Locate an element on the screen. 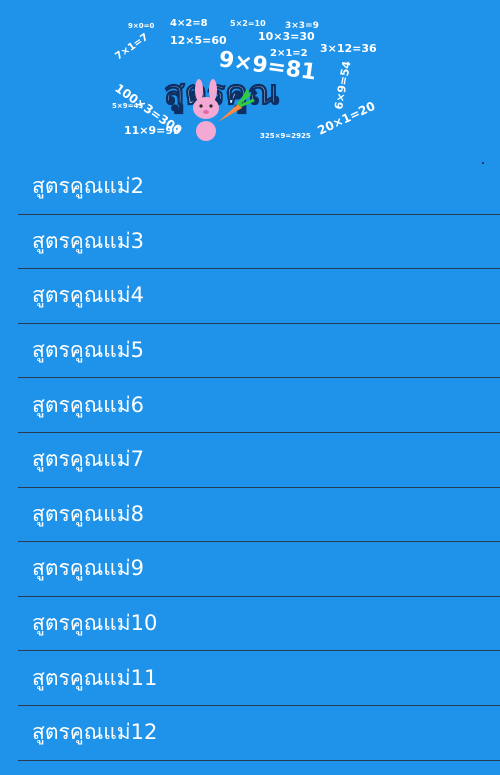  list-item-label: สูตรคูณแม่7 is located at coordinates (88, 459).